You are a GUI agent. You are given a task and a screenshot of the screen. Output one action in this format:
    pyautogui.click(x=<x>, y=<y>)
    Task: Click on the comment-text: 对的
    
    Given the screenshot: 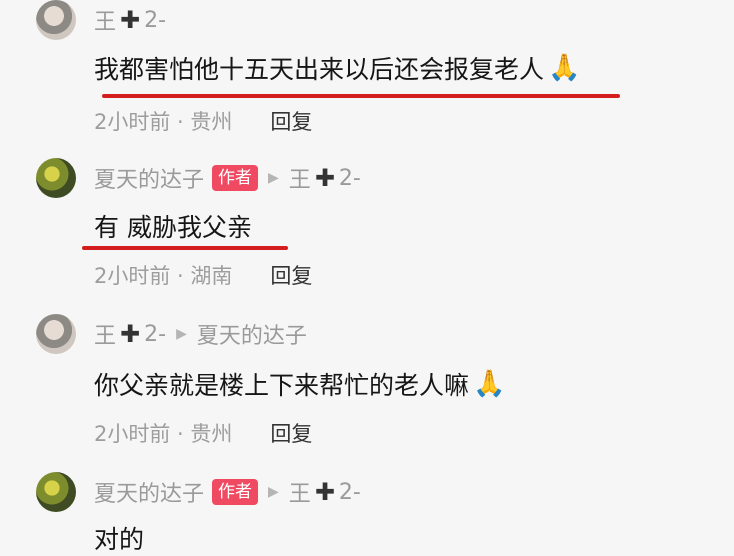 What is the action you would take?
    pyautogui.click(x=119, y=538)
    